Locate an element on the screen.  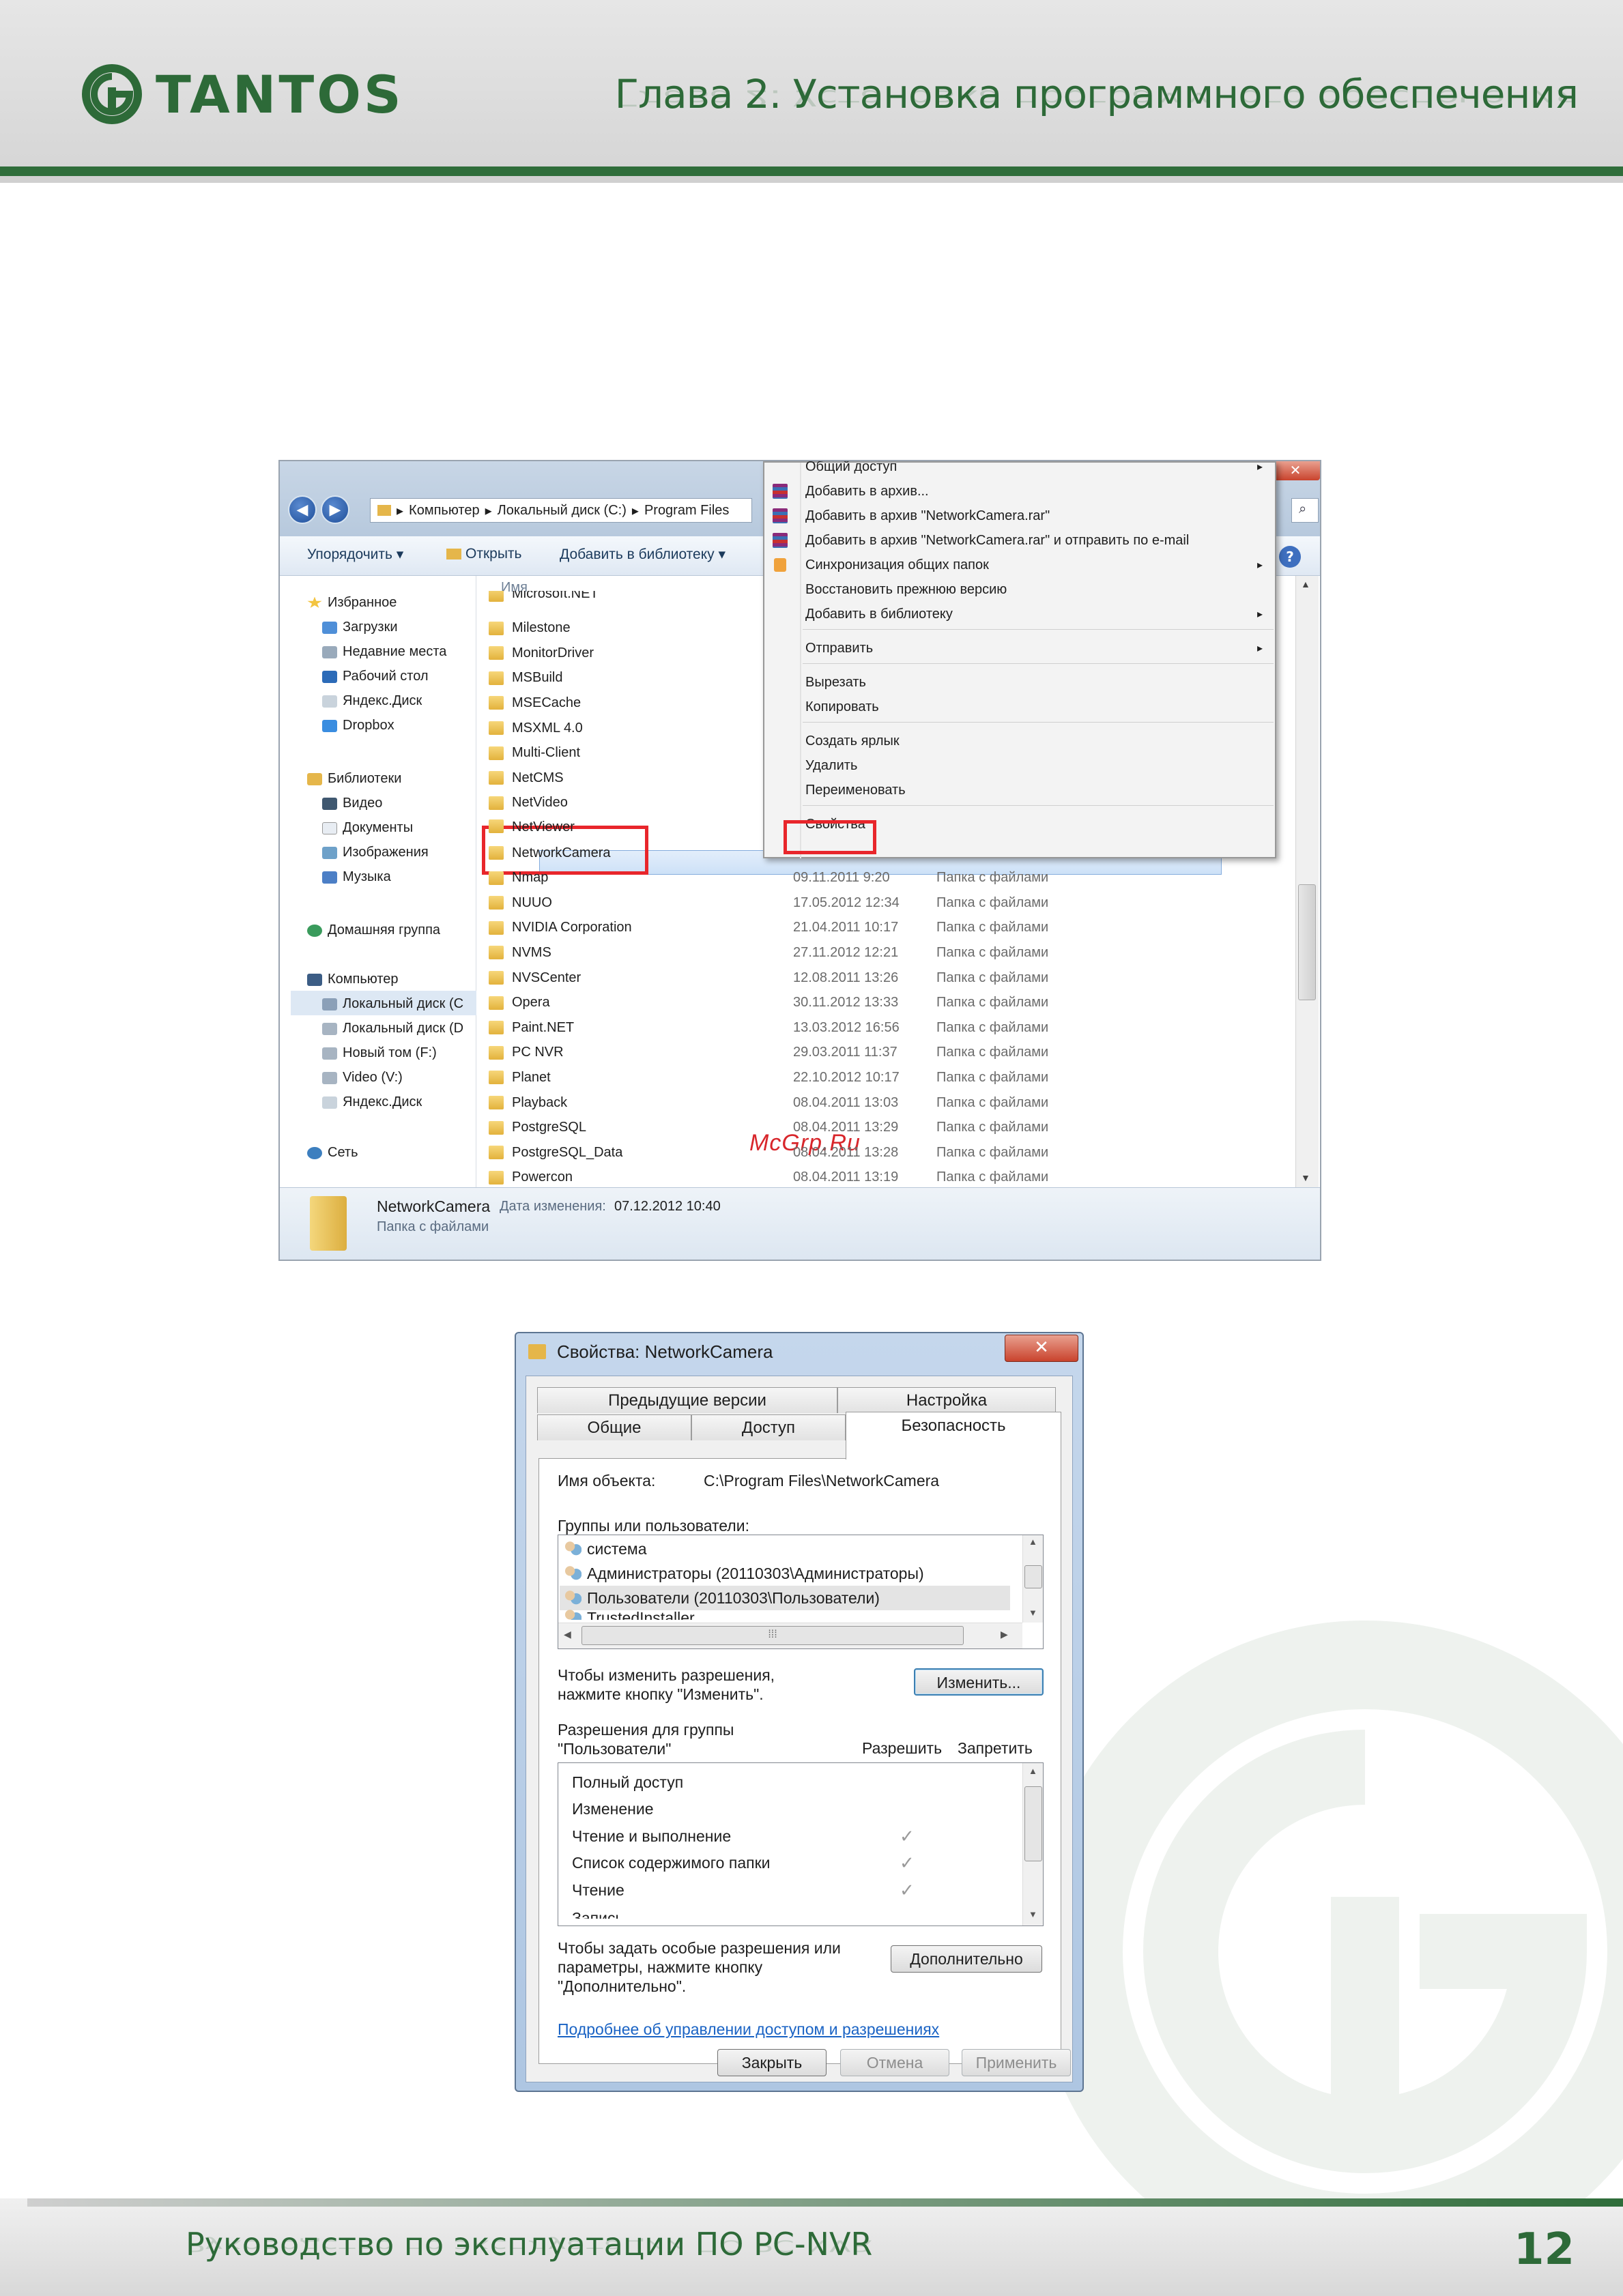
nav-downloads: Загрузки is located at coordinates (360, 627).